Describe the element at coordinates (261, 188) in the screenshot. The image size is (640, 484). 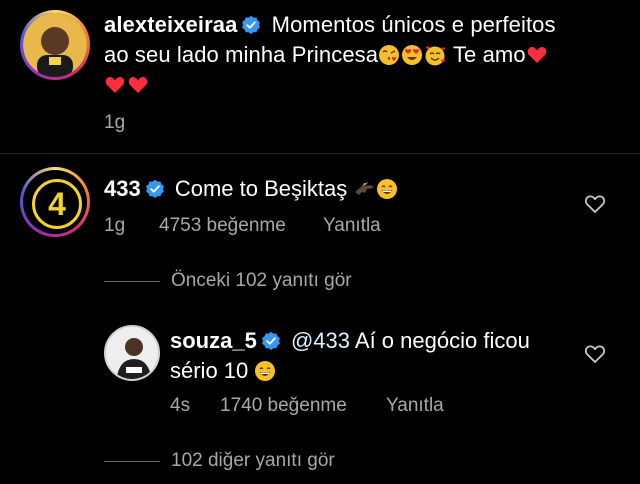
I see `comment-text: Come to Beşiktaş` at that location.